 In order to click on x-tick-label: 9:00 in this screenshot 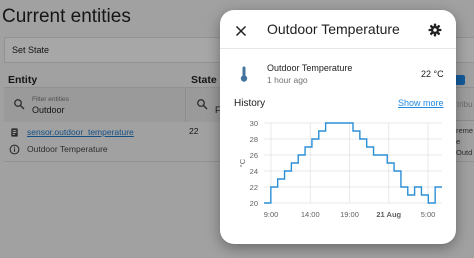, I will do `click(271, 214)`.